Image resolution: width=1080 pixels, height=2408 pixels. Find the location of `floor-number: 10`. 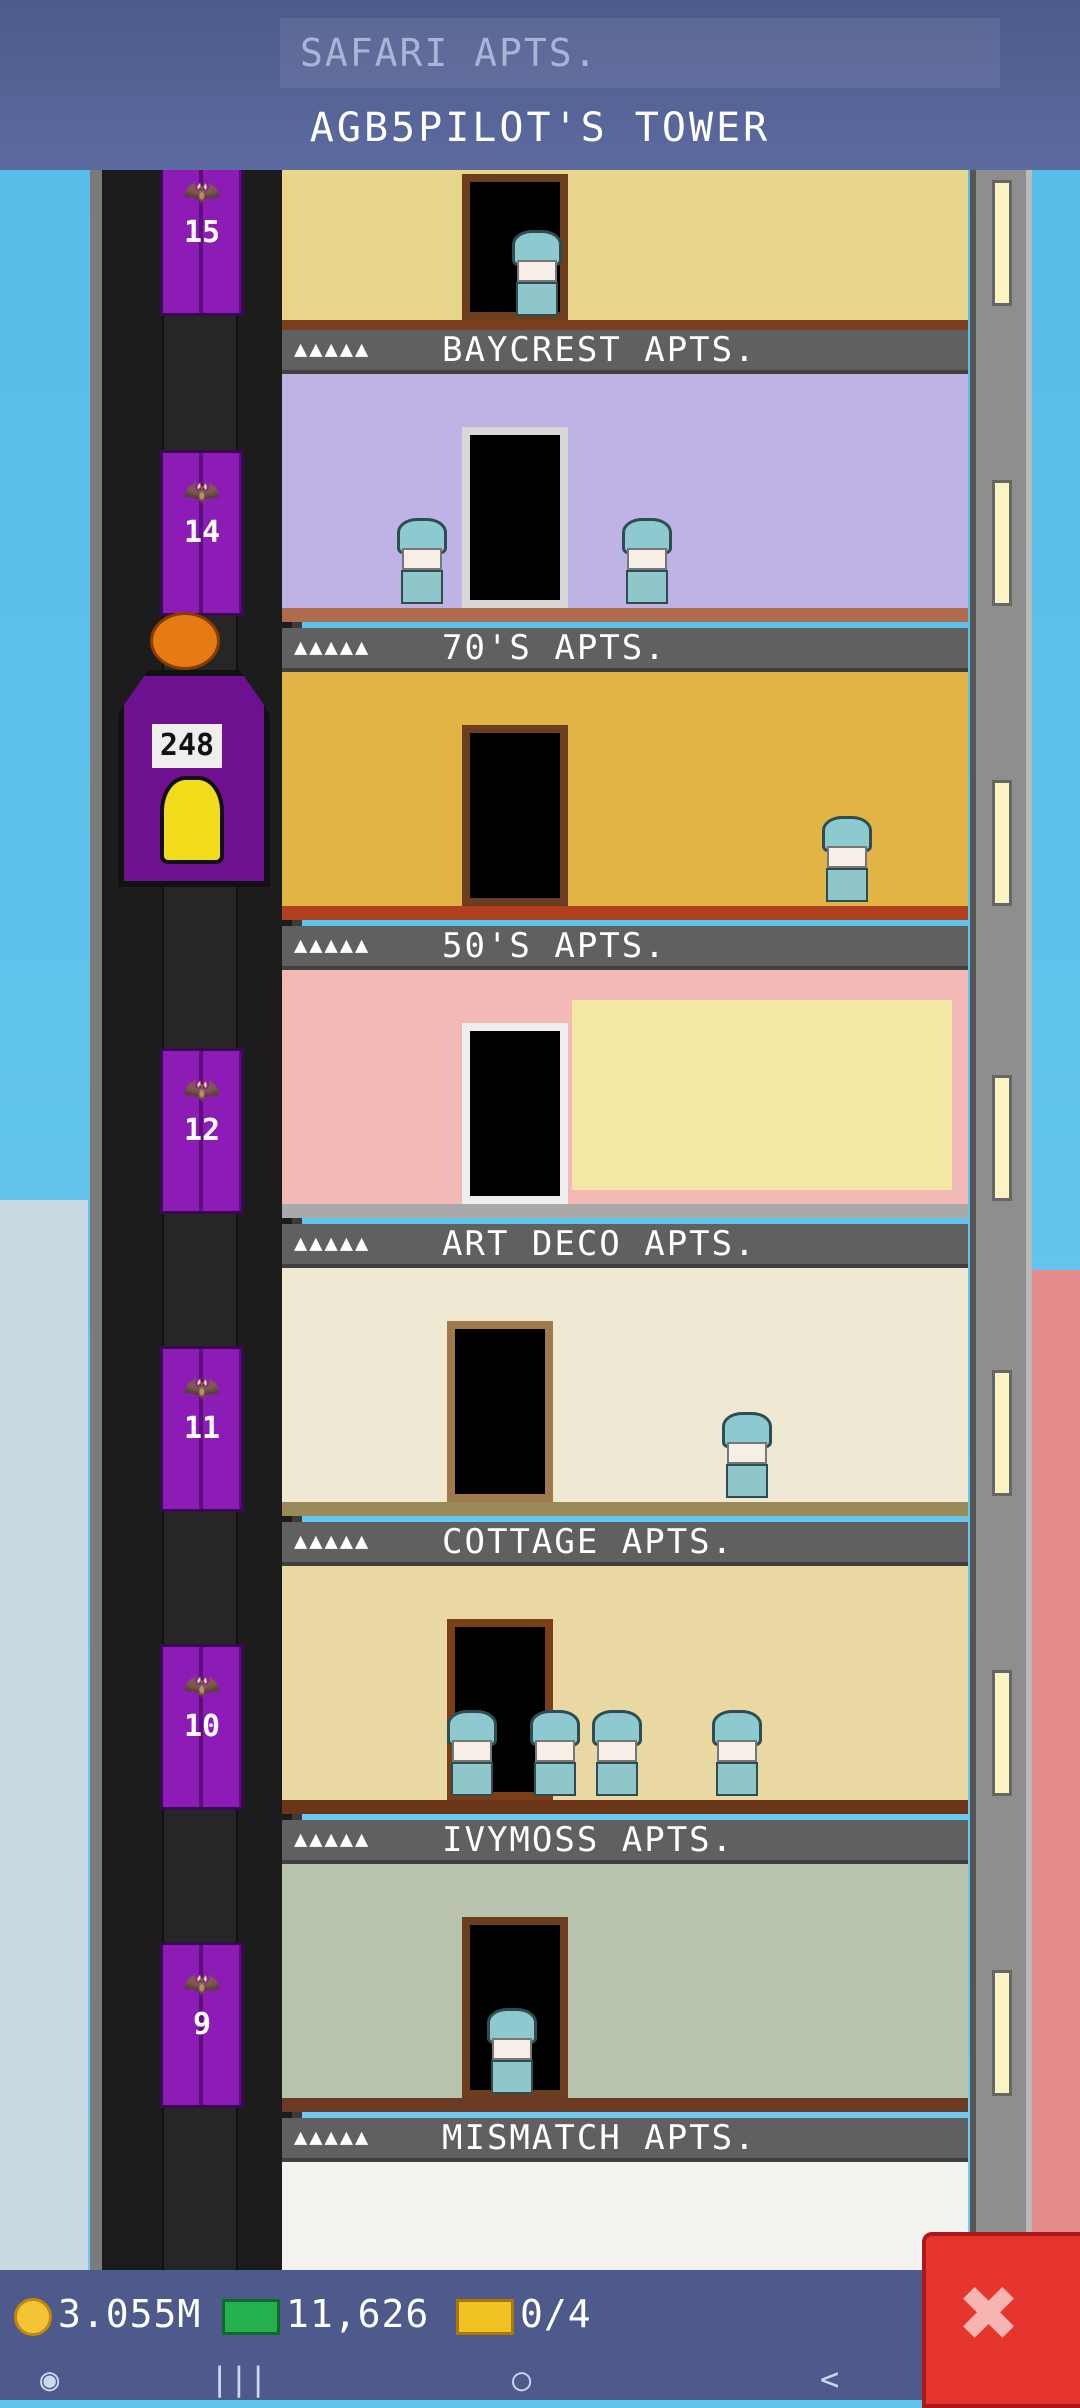

floor-number: 10 is located at coordinates (202, 1726).